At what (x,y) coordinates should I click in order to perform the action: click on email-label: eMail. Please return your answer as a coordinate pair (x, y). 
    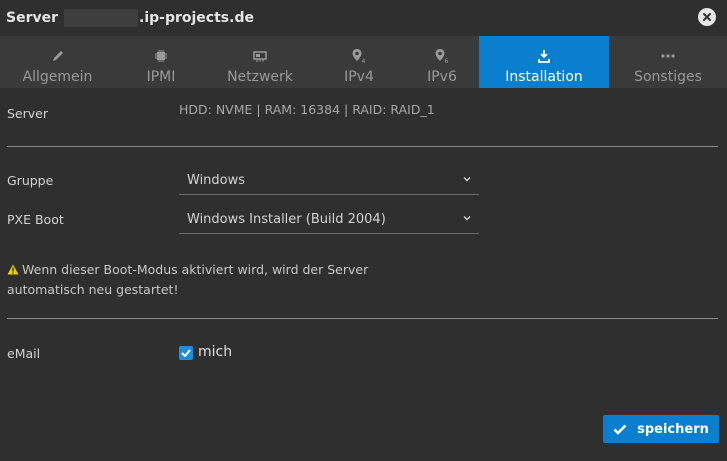
    Looking at the image, I should click on (24, 353).